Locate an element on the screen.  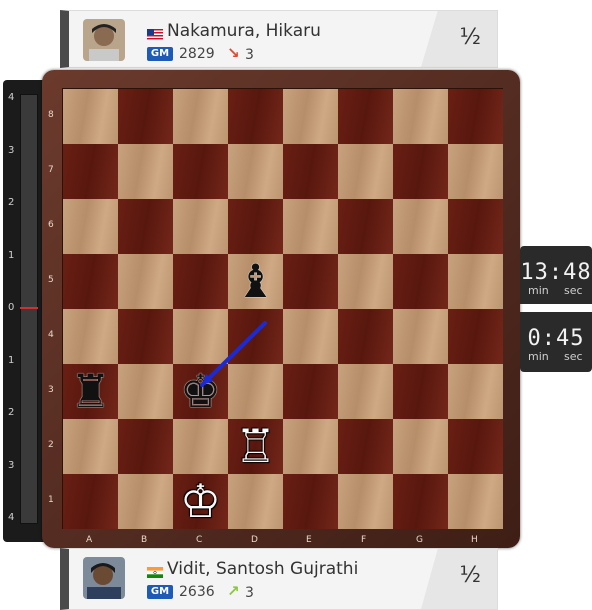
square-h2 is located at coordinates (475, 446).